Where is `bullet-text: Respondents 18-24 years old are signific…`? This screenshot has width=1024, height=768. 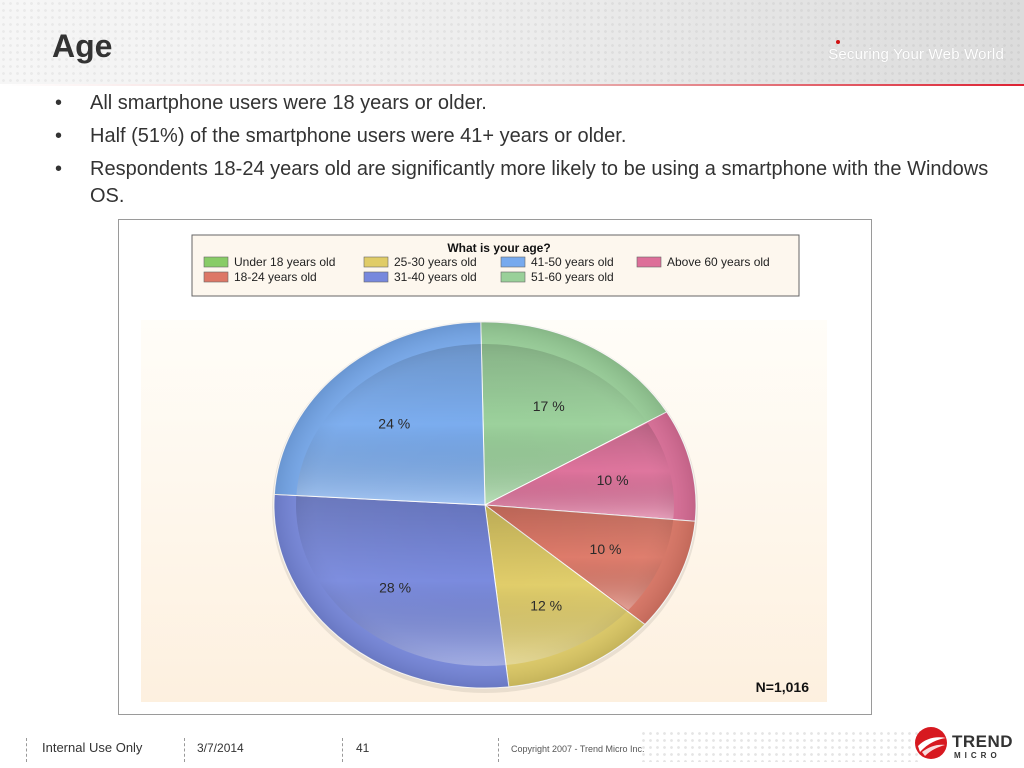
bullet-text: Respondents 18-24 years old are signific… is located at coordinates (539, 182).